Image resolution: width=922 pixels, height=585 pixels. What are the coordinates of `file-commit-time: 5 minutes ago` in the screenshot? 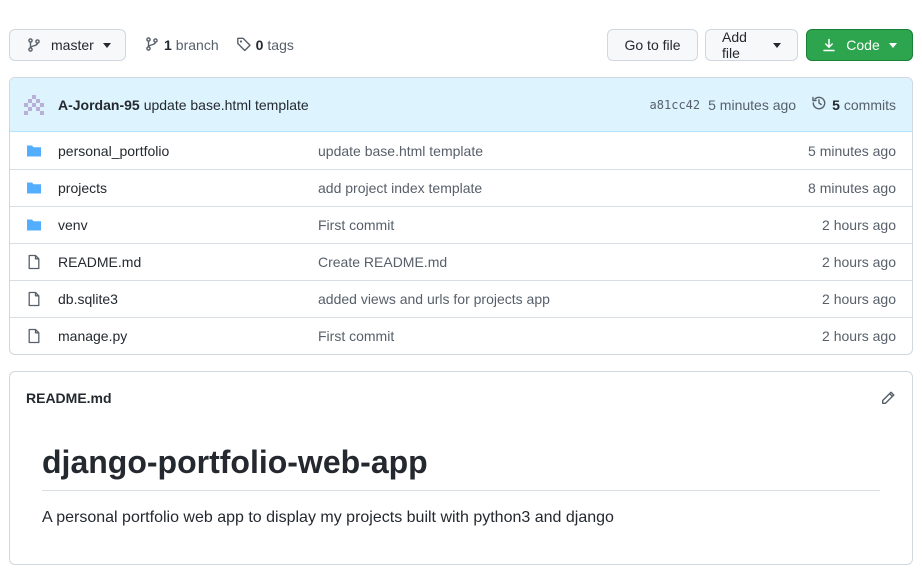 It's located at (852, 150).